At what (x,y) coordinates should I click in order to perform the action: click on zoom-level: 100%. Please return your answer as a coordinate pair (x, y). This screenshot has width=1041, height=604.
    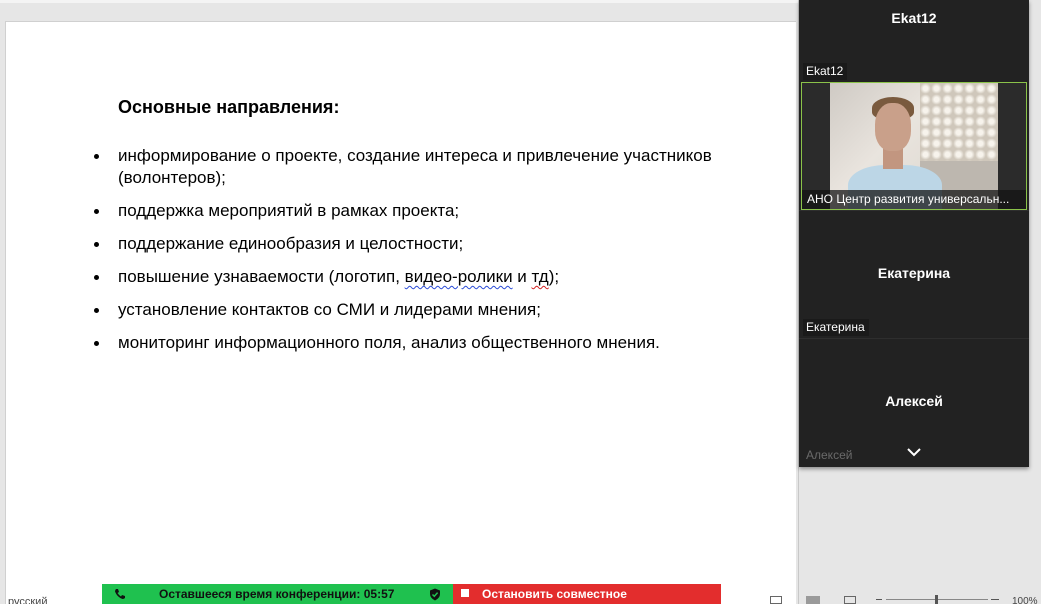
    Looking at the image, I should click on (1025, 600).